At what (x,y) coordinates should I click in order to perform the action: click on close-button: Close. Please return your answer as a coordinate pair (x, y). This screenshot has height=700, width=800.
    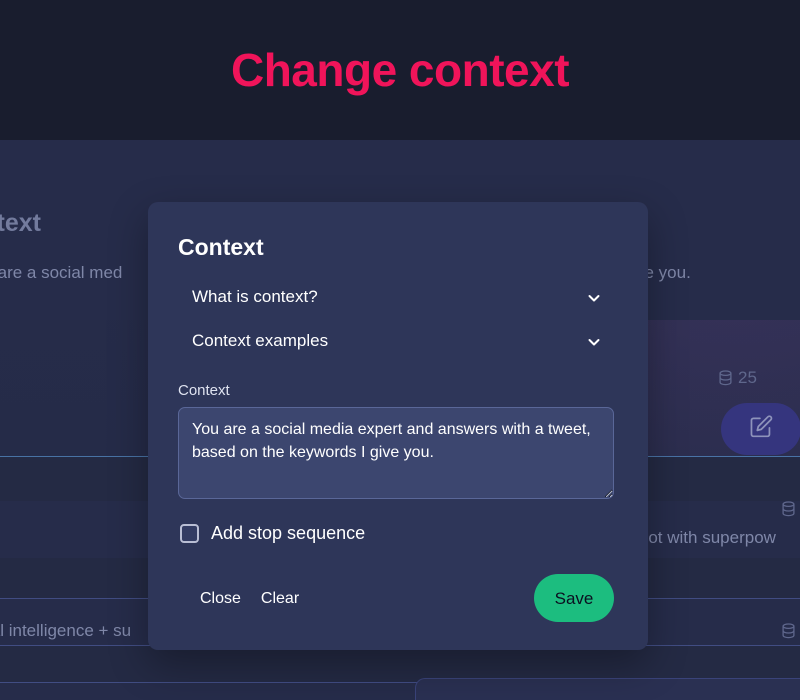
    Looking at the image, I should click on (220, 598).